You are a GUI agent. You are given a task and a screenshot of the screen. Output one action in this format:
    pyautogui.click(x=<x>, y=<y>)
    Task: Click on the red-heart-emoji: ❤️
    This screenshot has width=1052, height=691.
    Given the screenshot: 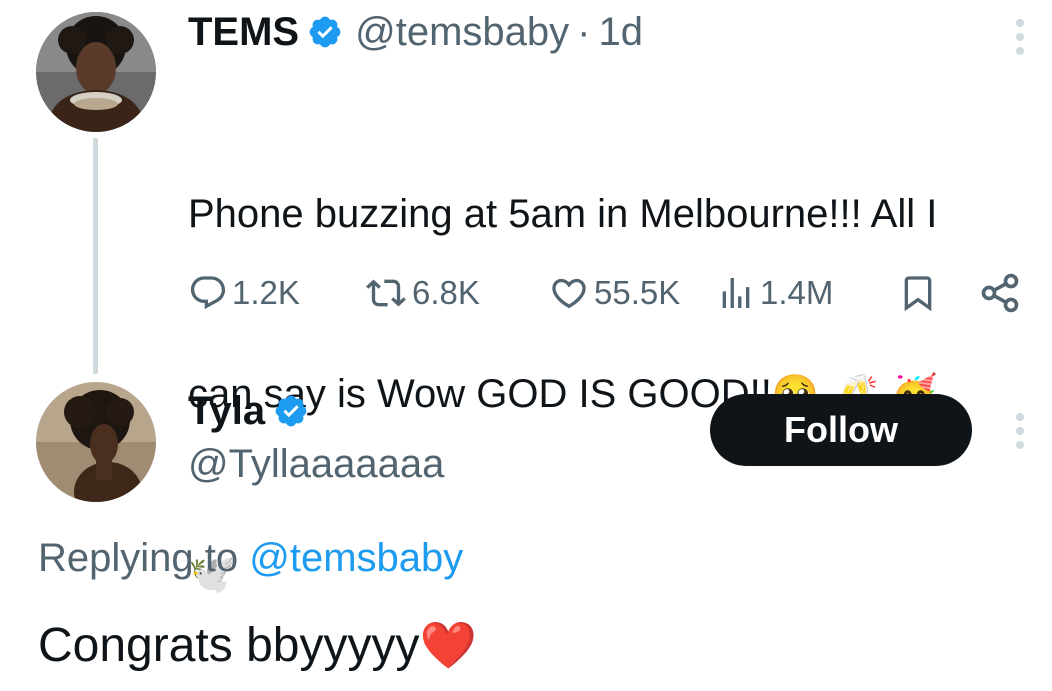 What is the action you would take?
    pyautogui.click(x=448, y=645)
    